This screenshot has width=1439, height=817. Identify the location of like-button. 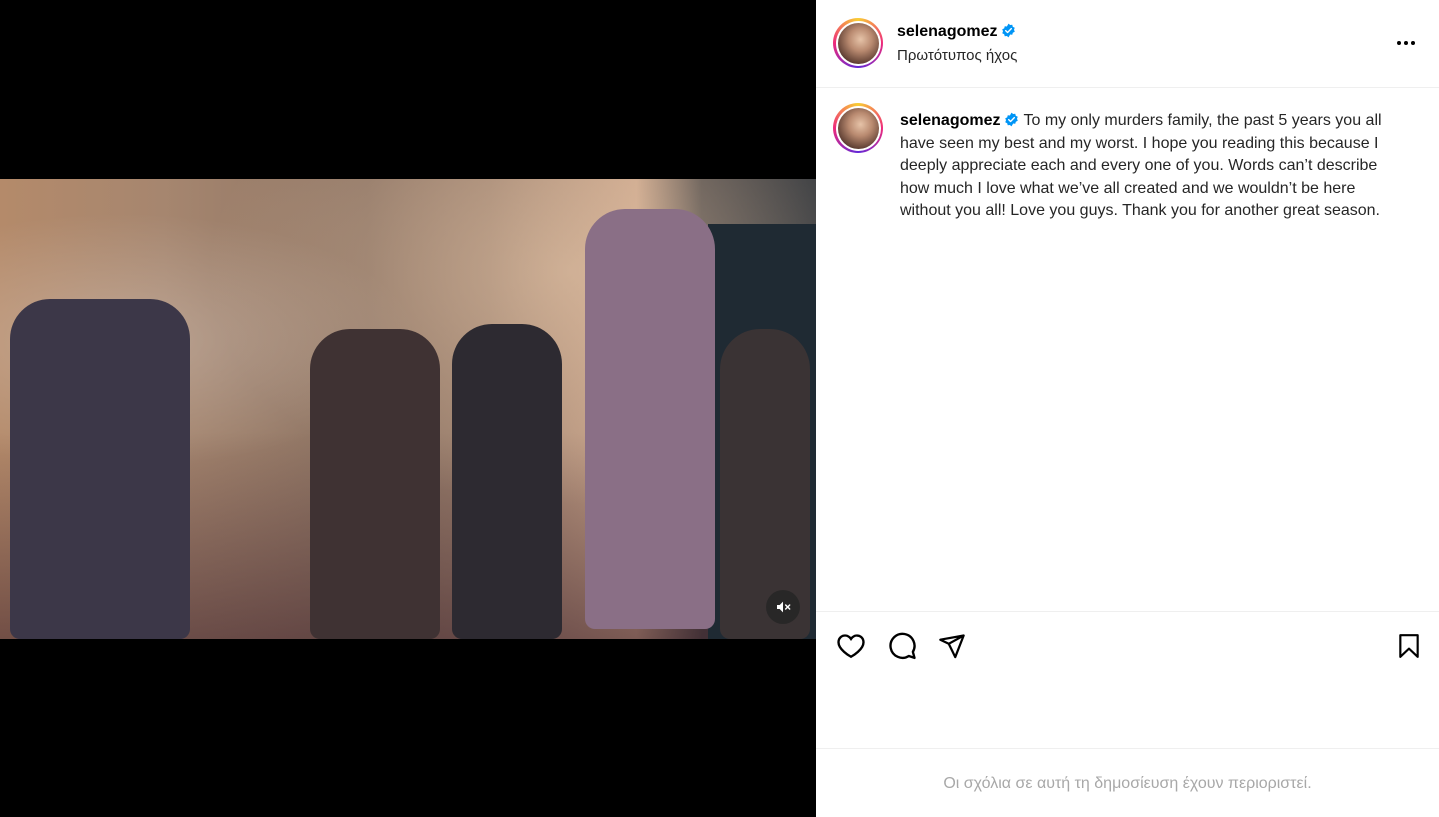
(851, 646).